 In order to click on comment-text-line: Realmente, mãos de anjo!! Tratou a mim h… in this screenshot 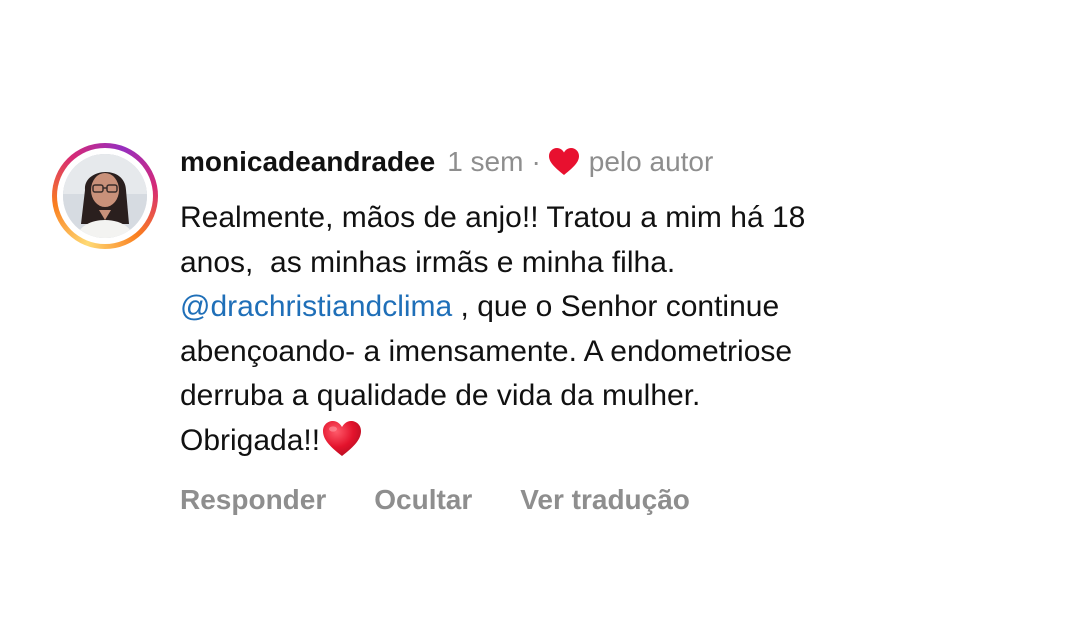, I will do `click(493, 217)`.